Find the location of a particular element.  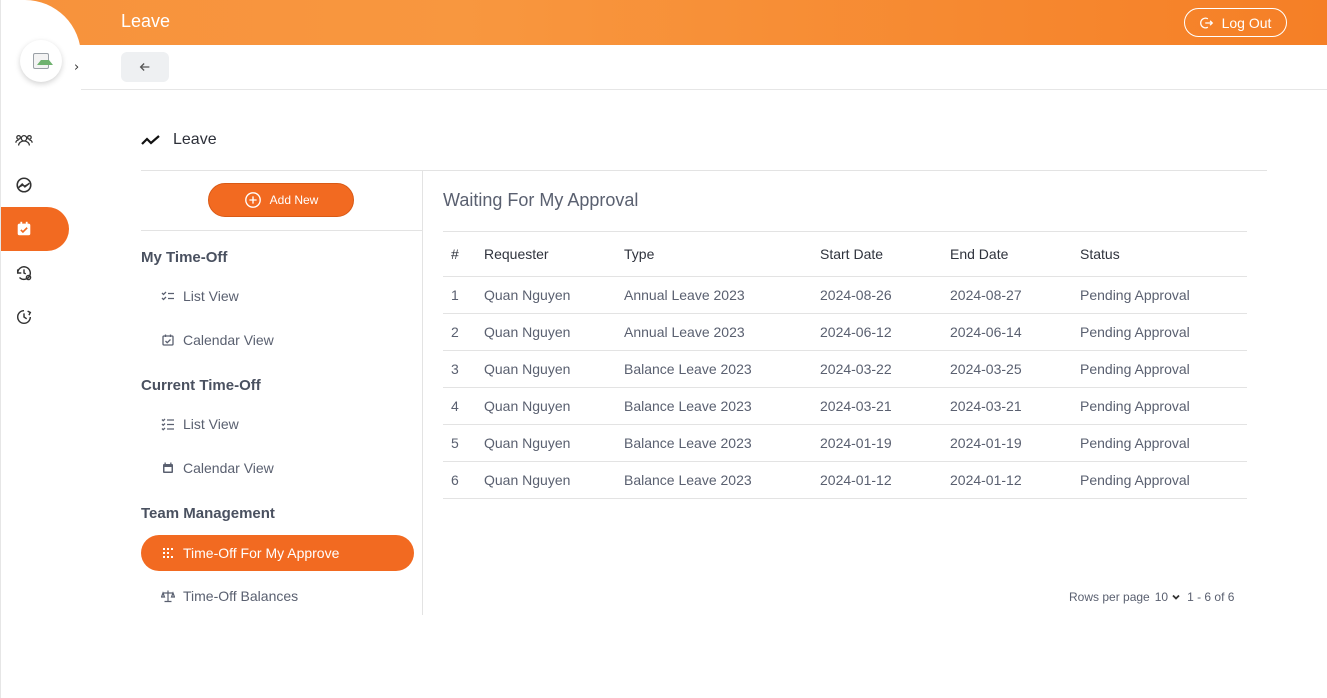

add-new-label: Add New is located at coordinates (294, 200).